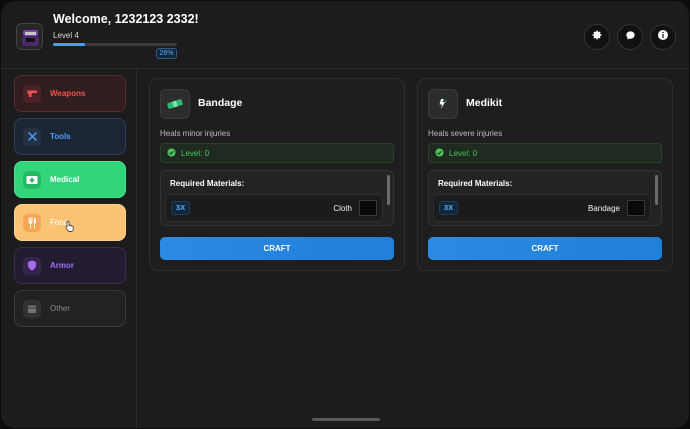 Image resolution: width=690 pixels, height=429 pixels. What do you see at coordinates (32, 308) in the screenshot?
I see `box-icon` at bounding box center [32, 308].